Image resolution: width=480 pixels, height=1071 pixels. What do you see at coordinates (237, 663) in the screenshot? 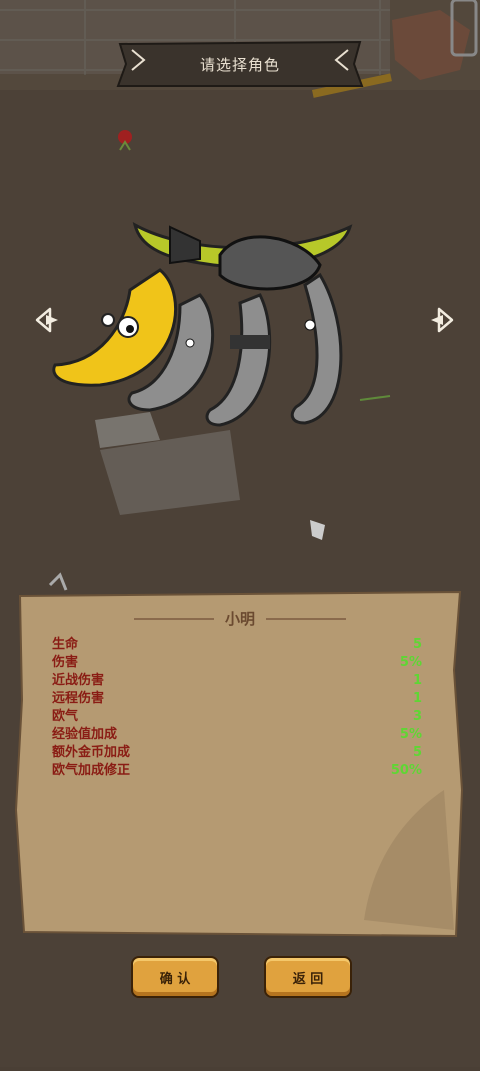
I see `stat-row: 伤害 5%` at bounding box center [237, 663].